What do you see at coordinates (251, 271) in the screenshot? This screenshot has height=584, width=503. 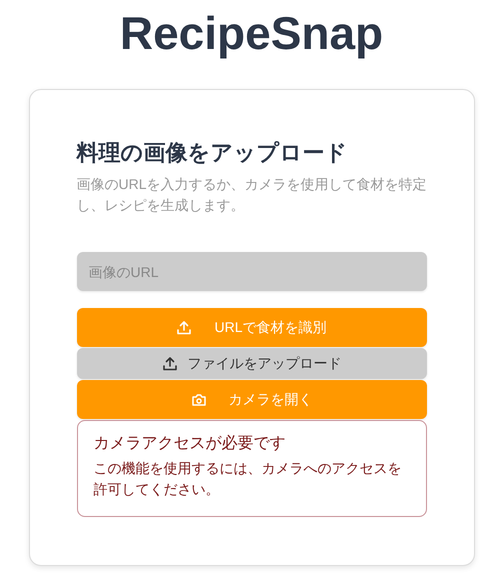 I see `url-input-field: 画像のURL` at bounding box center [251, 271].